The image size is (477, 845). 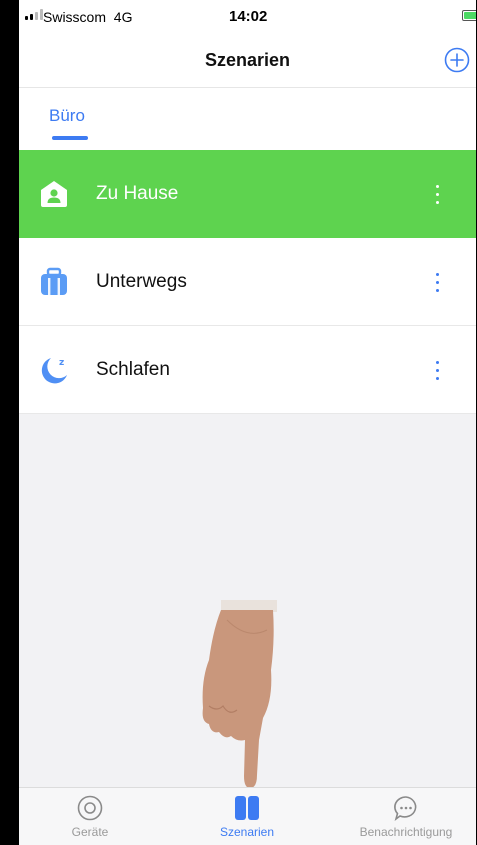 What do you see at coordinates (405, 809) in the screenshot?
I see `chat-bubble-icon` at bounding box center [405, 809].